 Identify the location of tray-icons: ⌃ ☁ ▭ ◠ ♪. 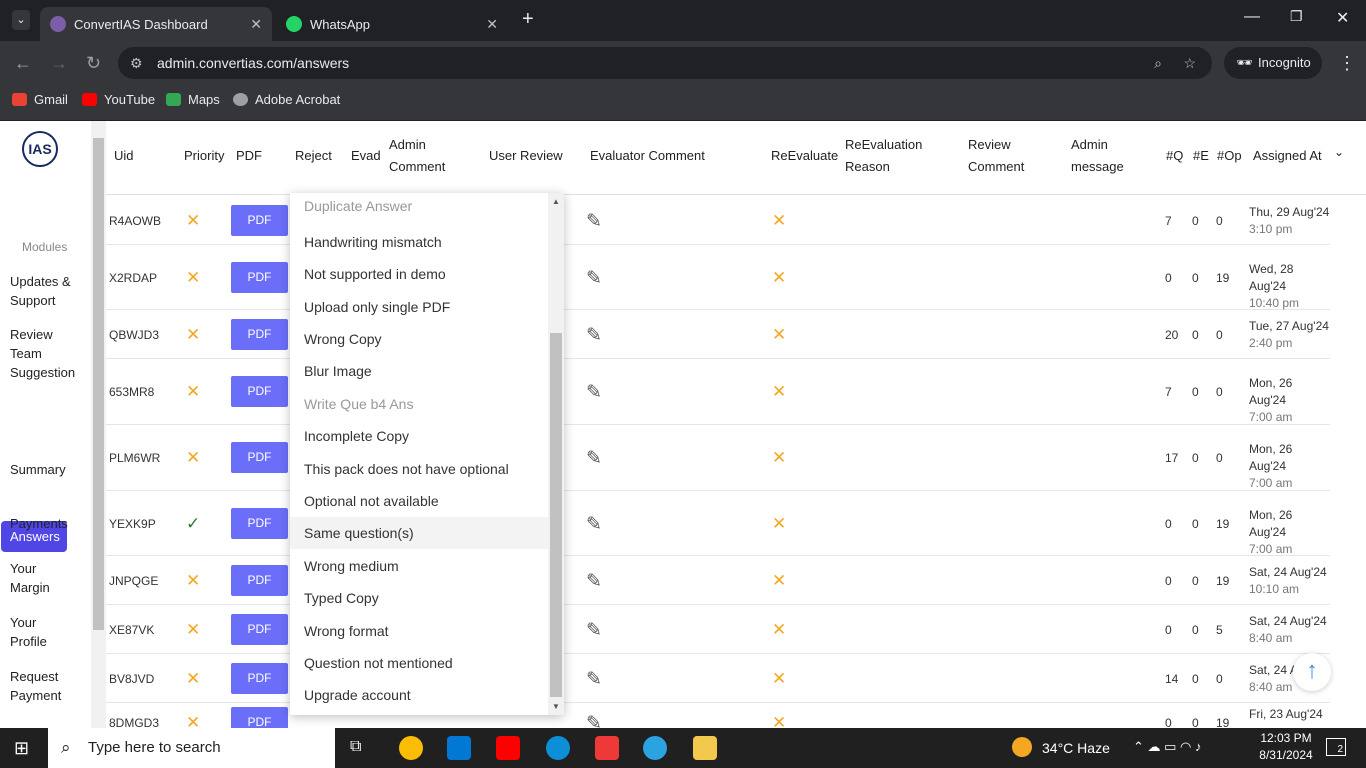
(1167, 747).